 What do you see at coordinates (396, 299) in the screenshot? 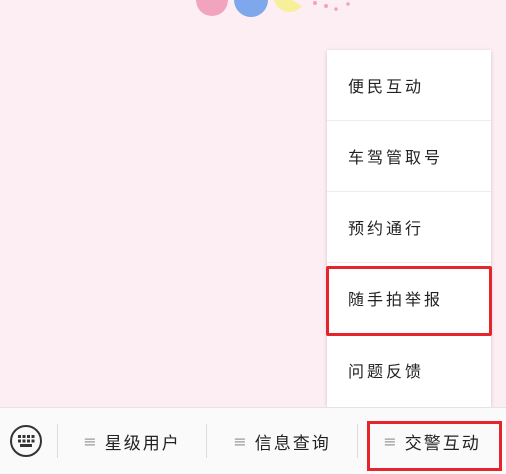
I see `menu-item-label: 随手拍举报` at bounding box center [396, 299].